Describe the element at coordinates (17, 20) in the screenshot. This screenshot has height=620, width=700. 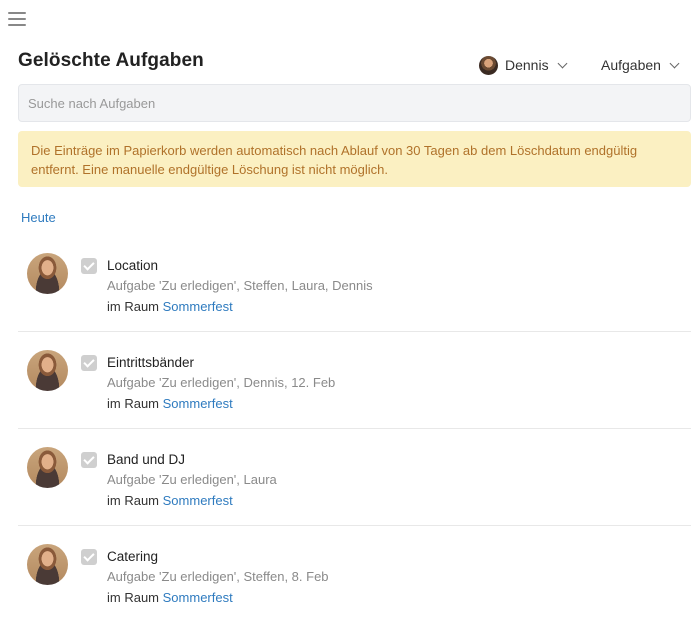
I see `hamburger-menu-icon` at that location.